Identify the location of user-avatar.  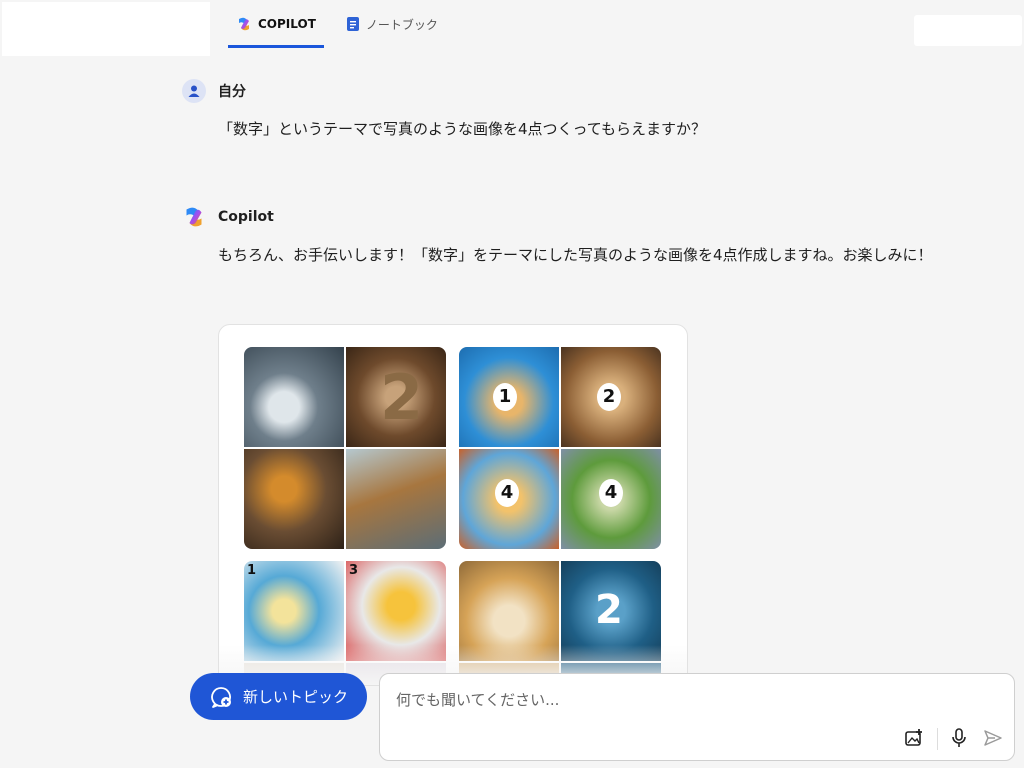
(194, 91).